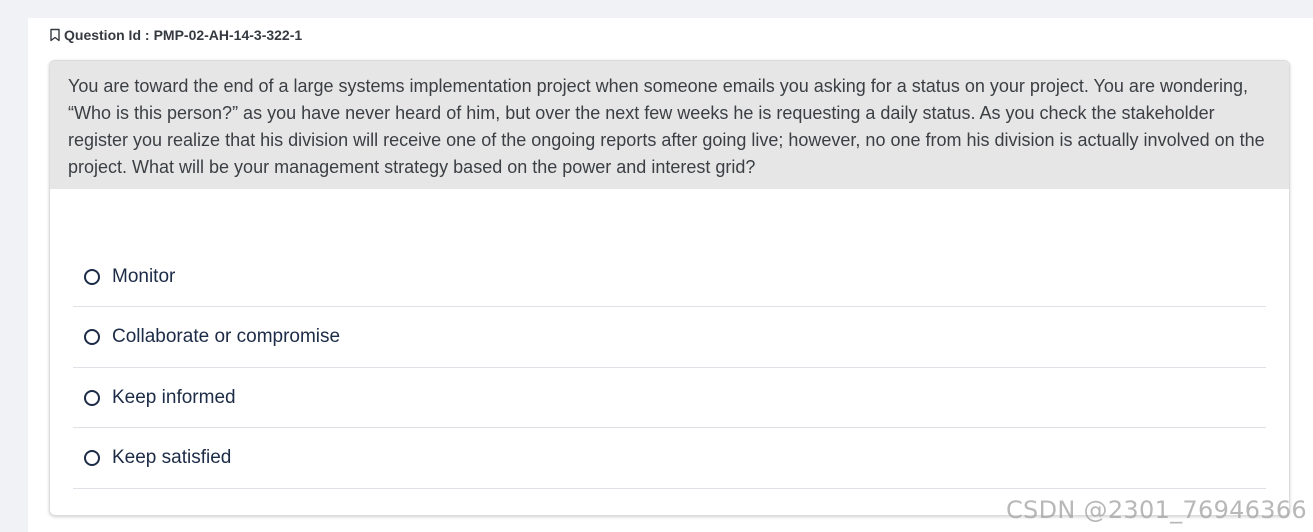 This screenshot has width=1313, height=532. What do you see at coordinates (144, 276) in the screenshot?
I see `answer-option-label: Monitor` at bounding box center [144, 276].